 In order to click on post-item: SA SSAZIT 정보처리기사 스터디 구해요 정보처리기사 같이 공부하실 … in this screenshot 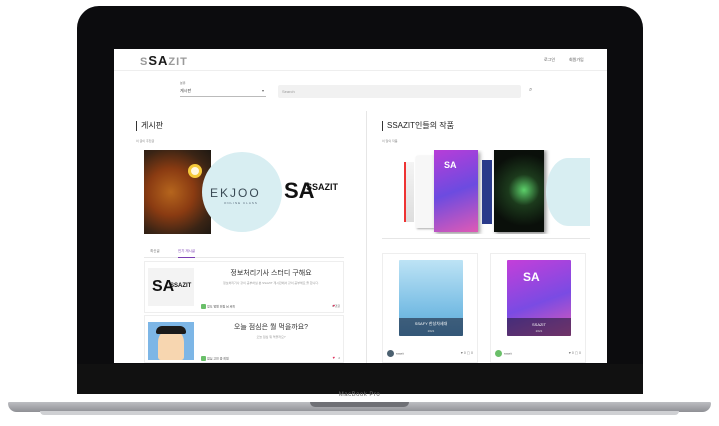, I will do `click(244, 287)`.